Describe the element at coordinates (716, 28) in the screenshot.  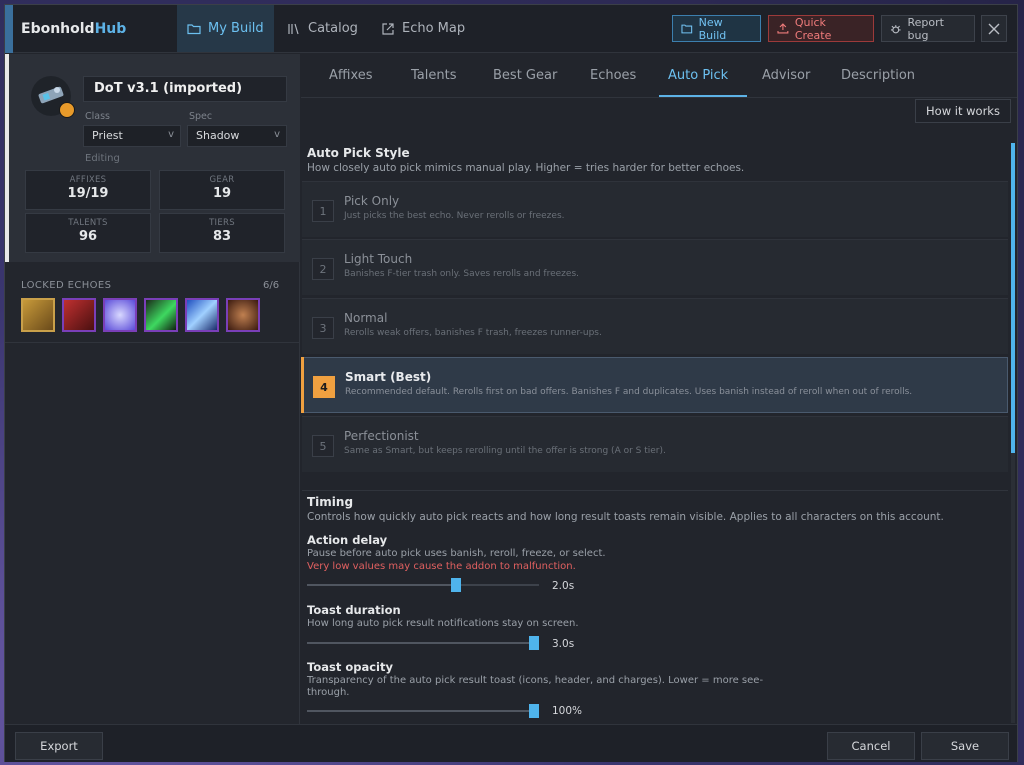
I see `new-build-button: New Build` at that location.